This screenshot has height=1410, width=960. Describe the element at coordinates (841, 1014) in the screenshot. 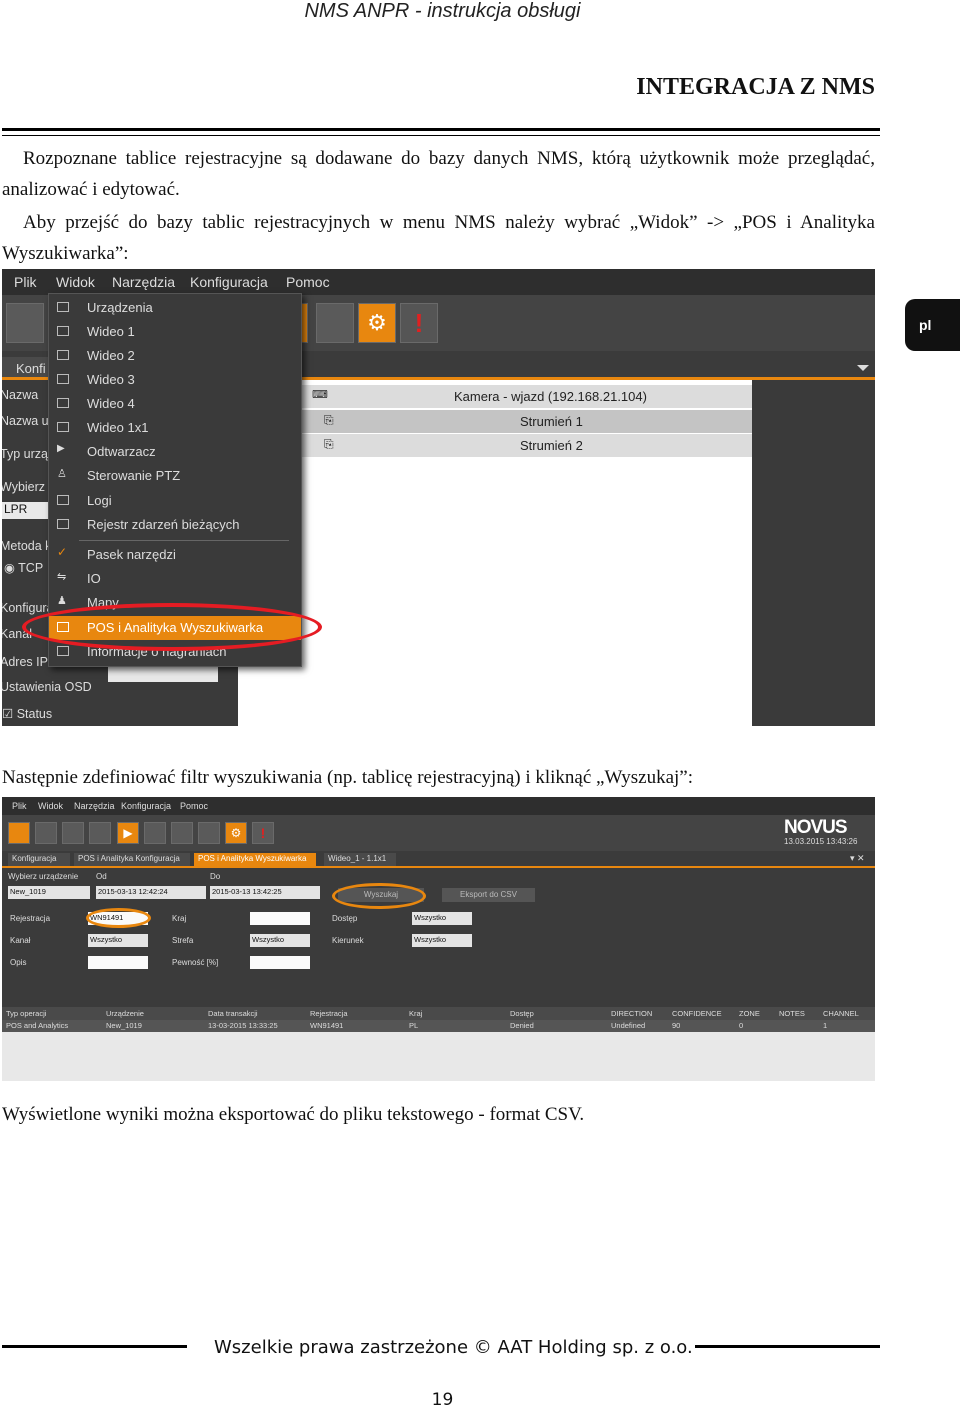

I see `col-channel: CHANNEL` at that location.